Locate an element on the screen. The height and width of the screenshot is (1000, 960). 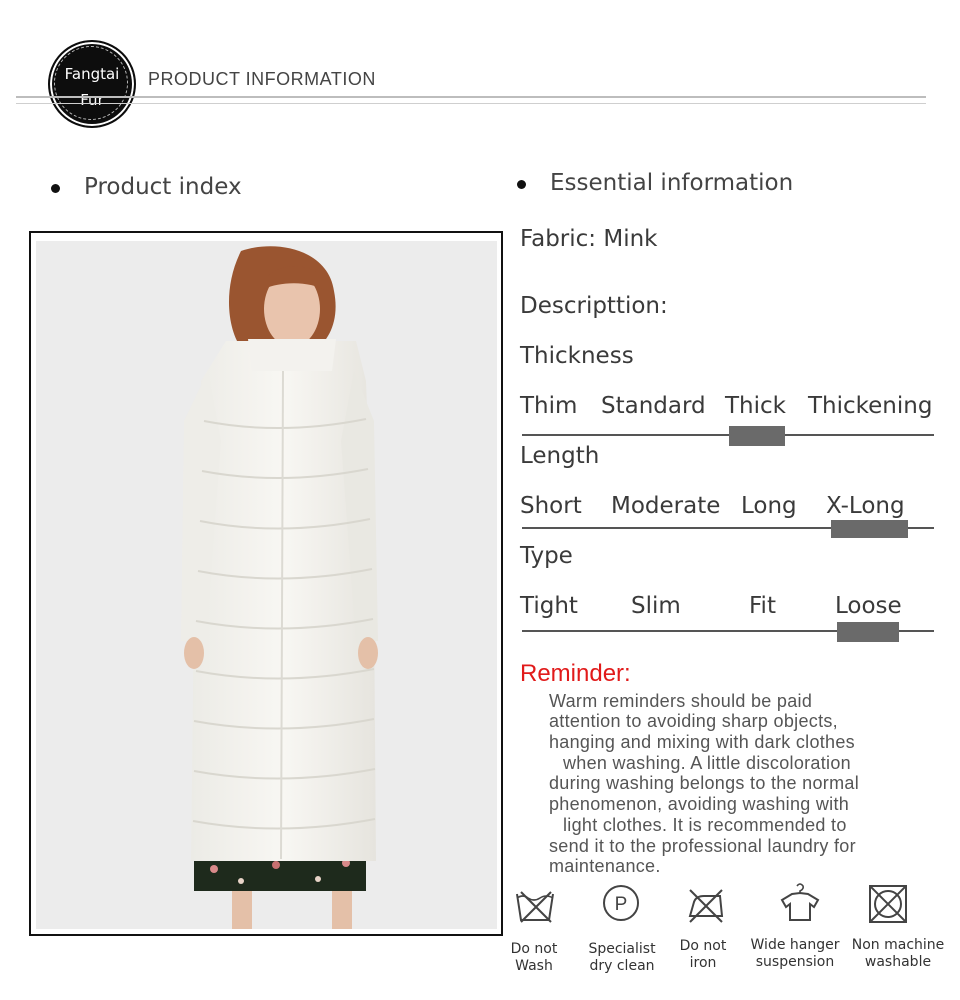
reminder-title: Reminder: is located at coordinates (575, 673).